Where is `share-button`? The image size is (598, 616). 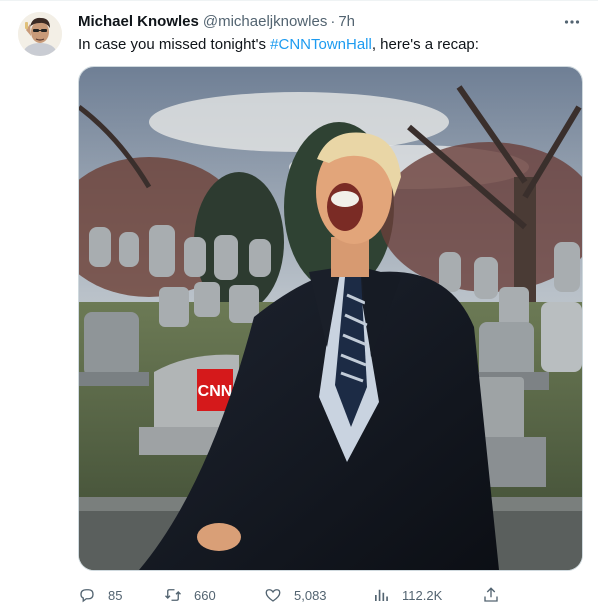 share-button is located at coordinates (491, 595).